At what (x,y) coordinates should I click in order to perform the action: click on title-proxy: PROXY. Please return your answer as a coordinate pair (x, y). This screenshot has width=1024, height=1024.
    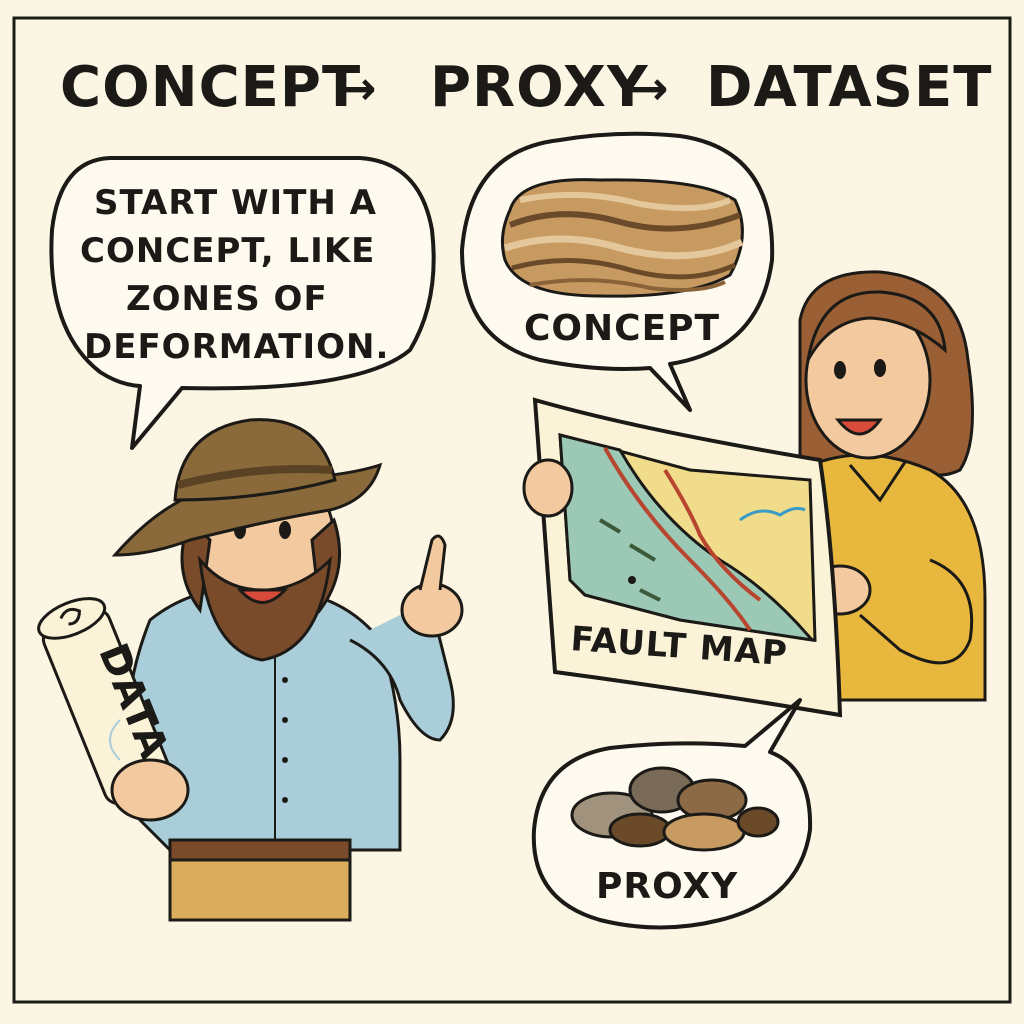
    Looking at the image, I should click on (539, 87).